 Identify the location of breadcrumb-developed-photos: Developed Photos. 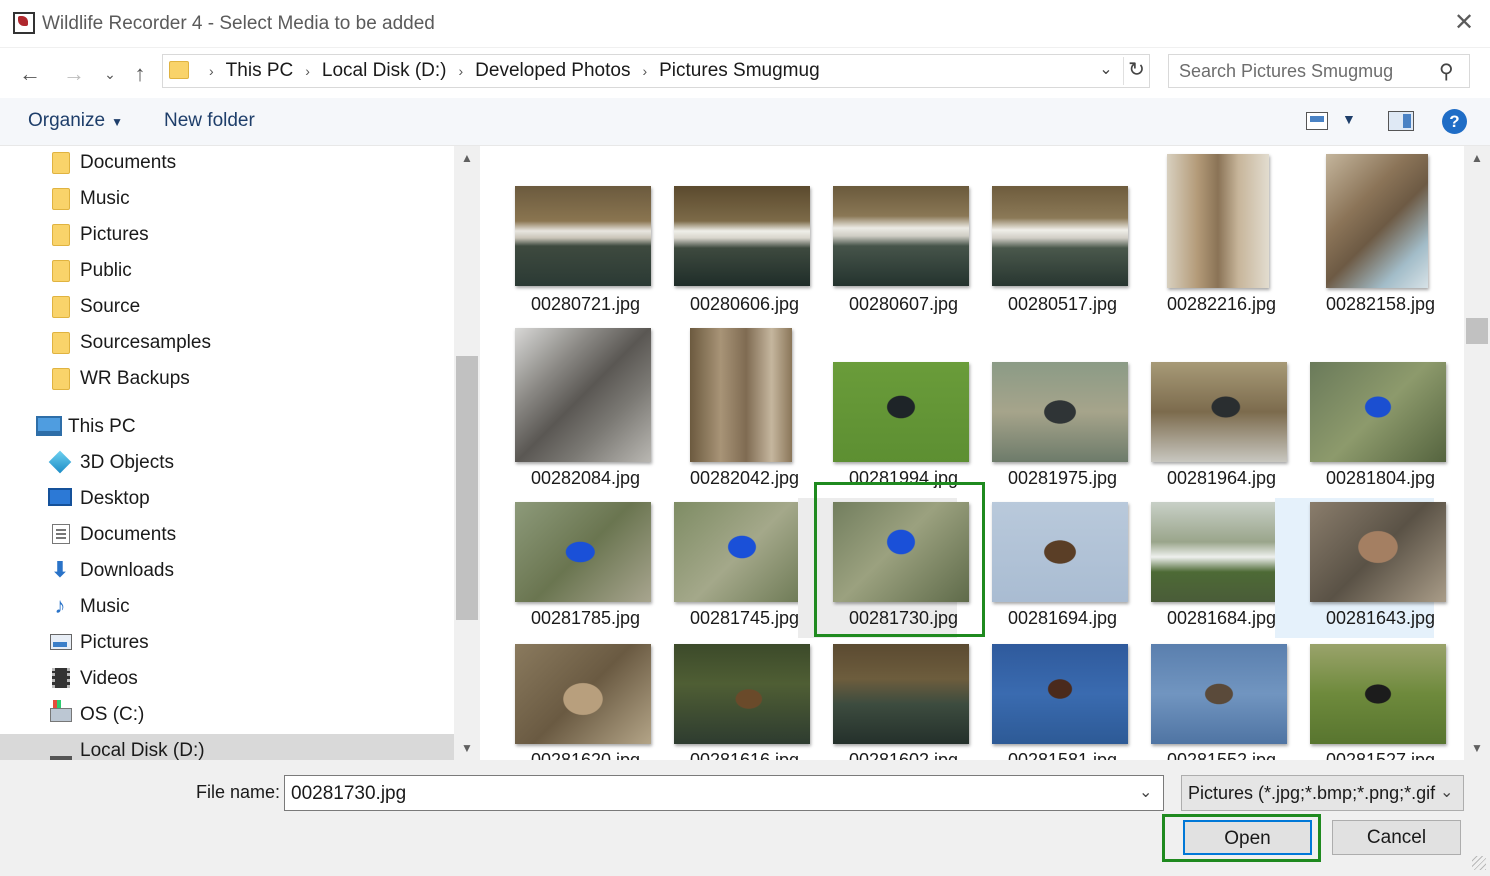
(552, 71).